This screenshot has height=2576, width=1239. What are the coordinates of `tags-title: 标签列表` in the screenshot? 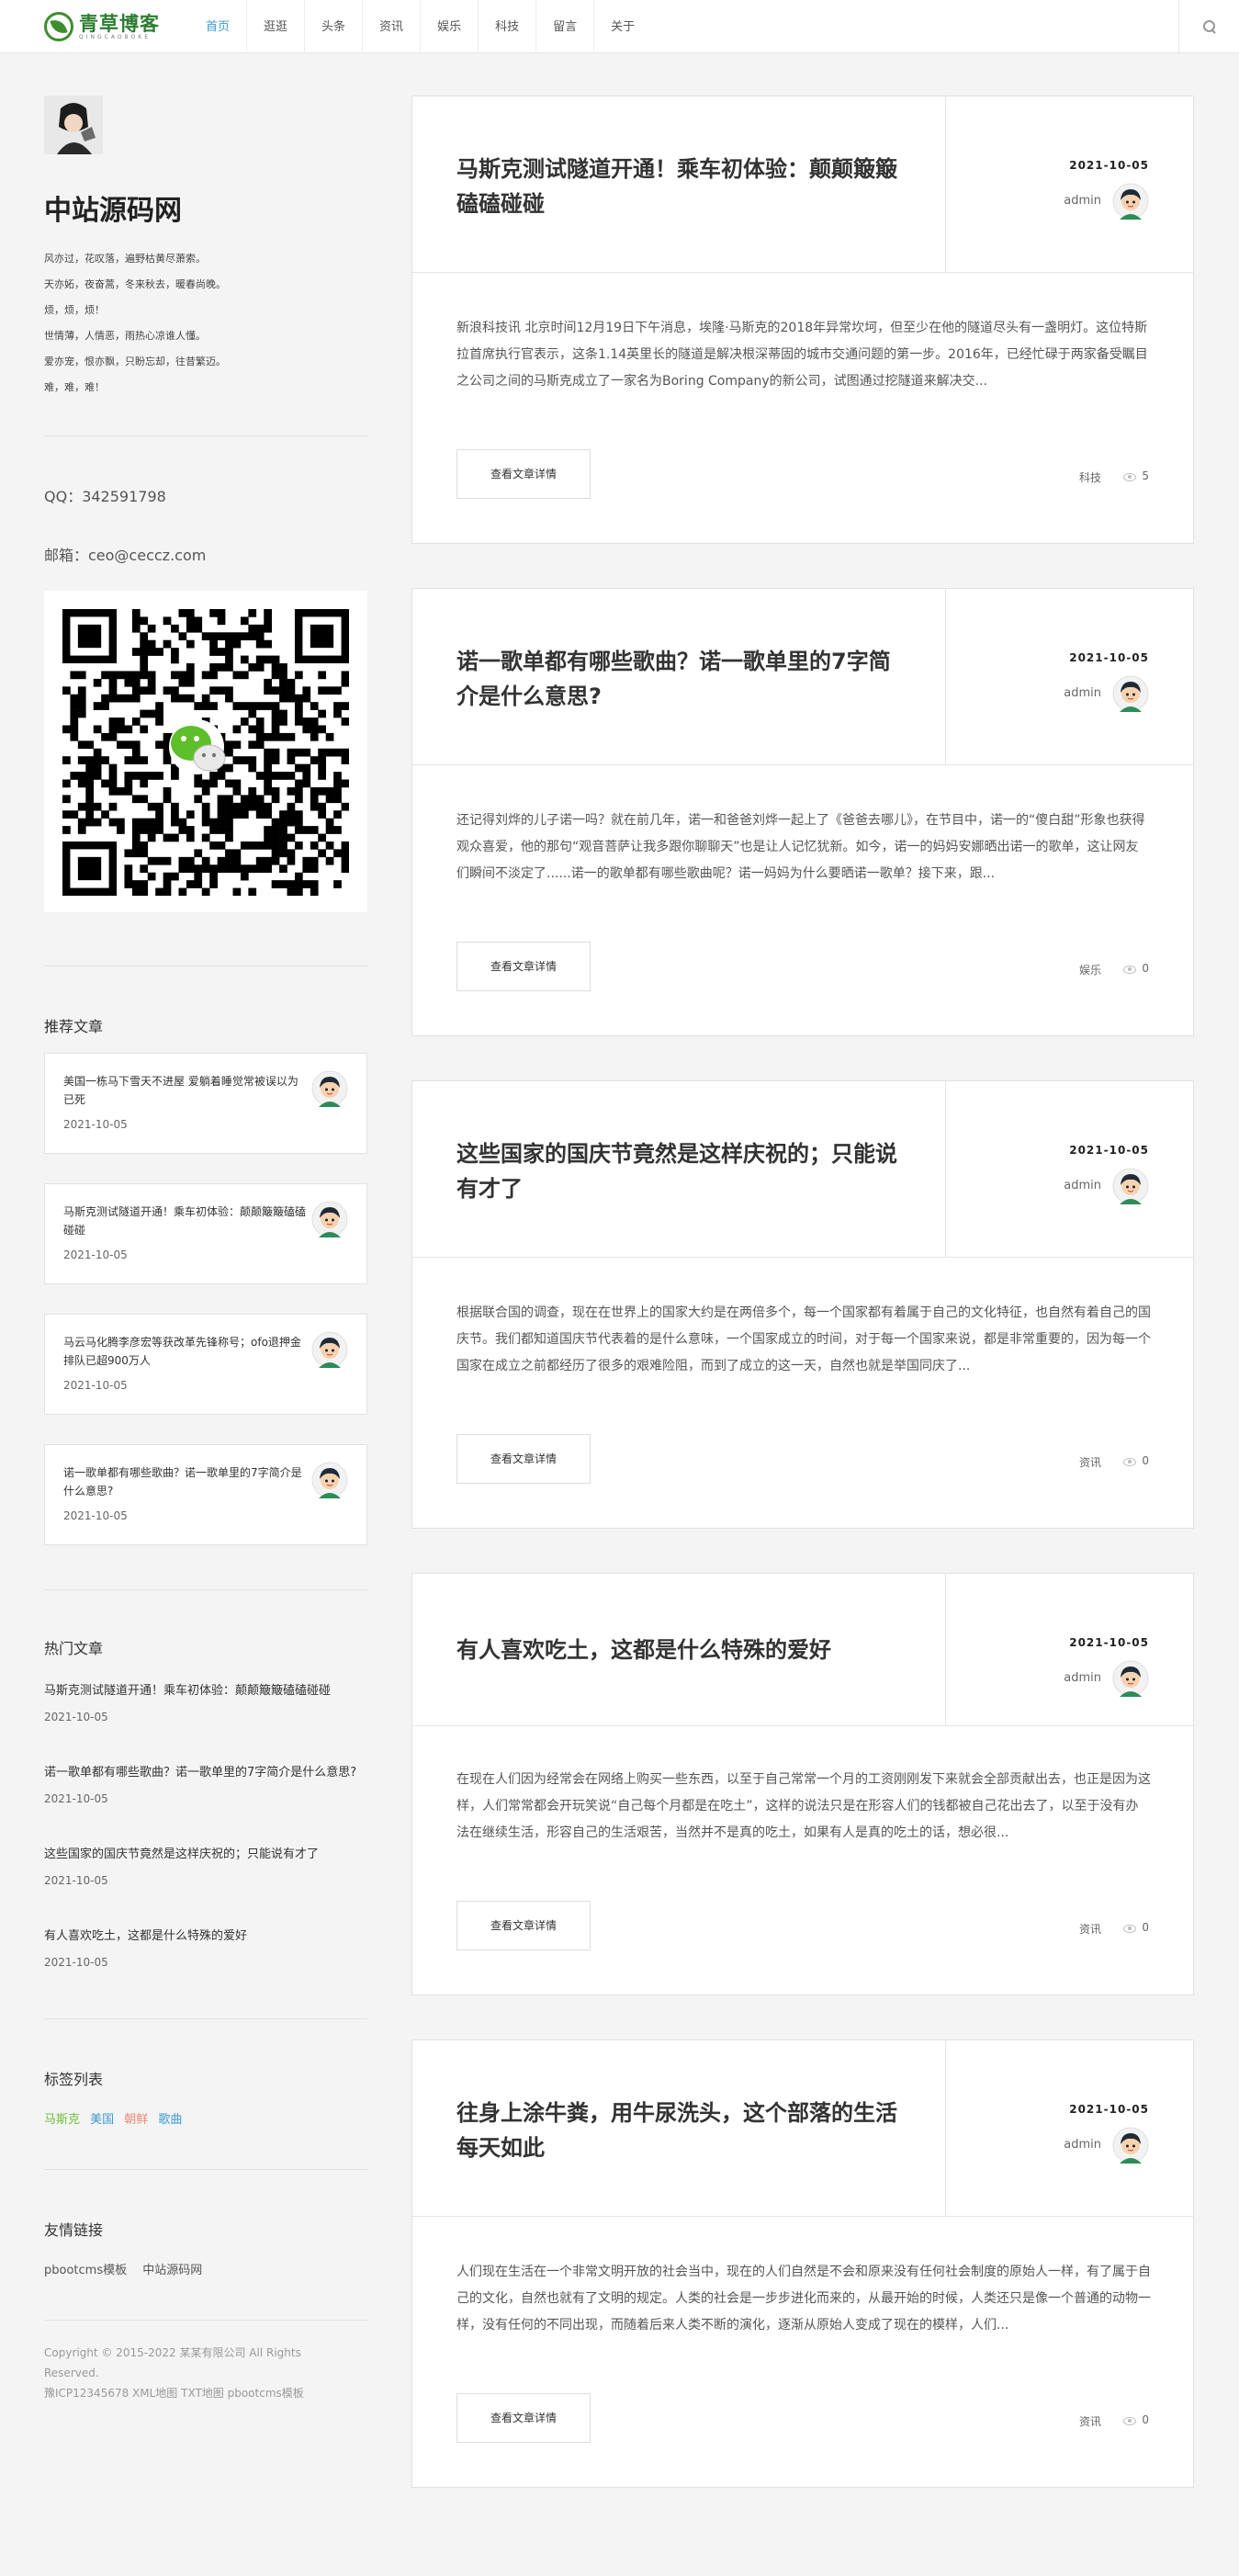 It's located at (74, 2079).